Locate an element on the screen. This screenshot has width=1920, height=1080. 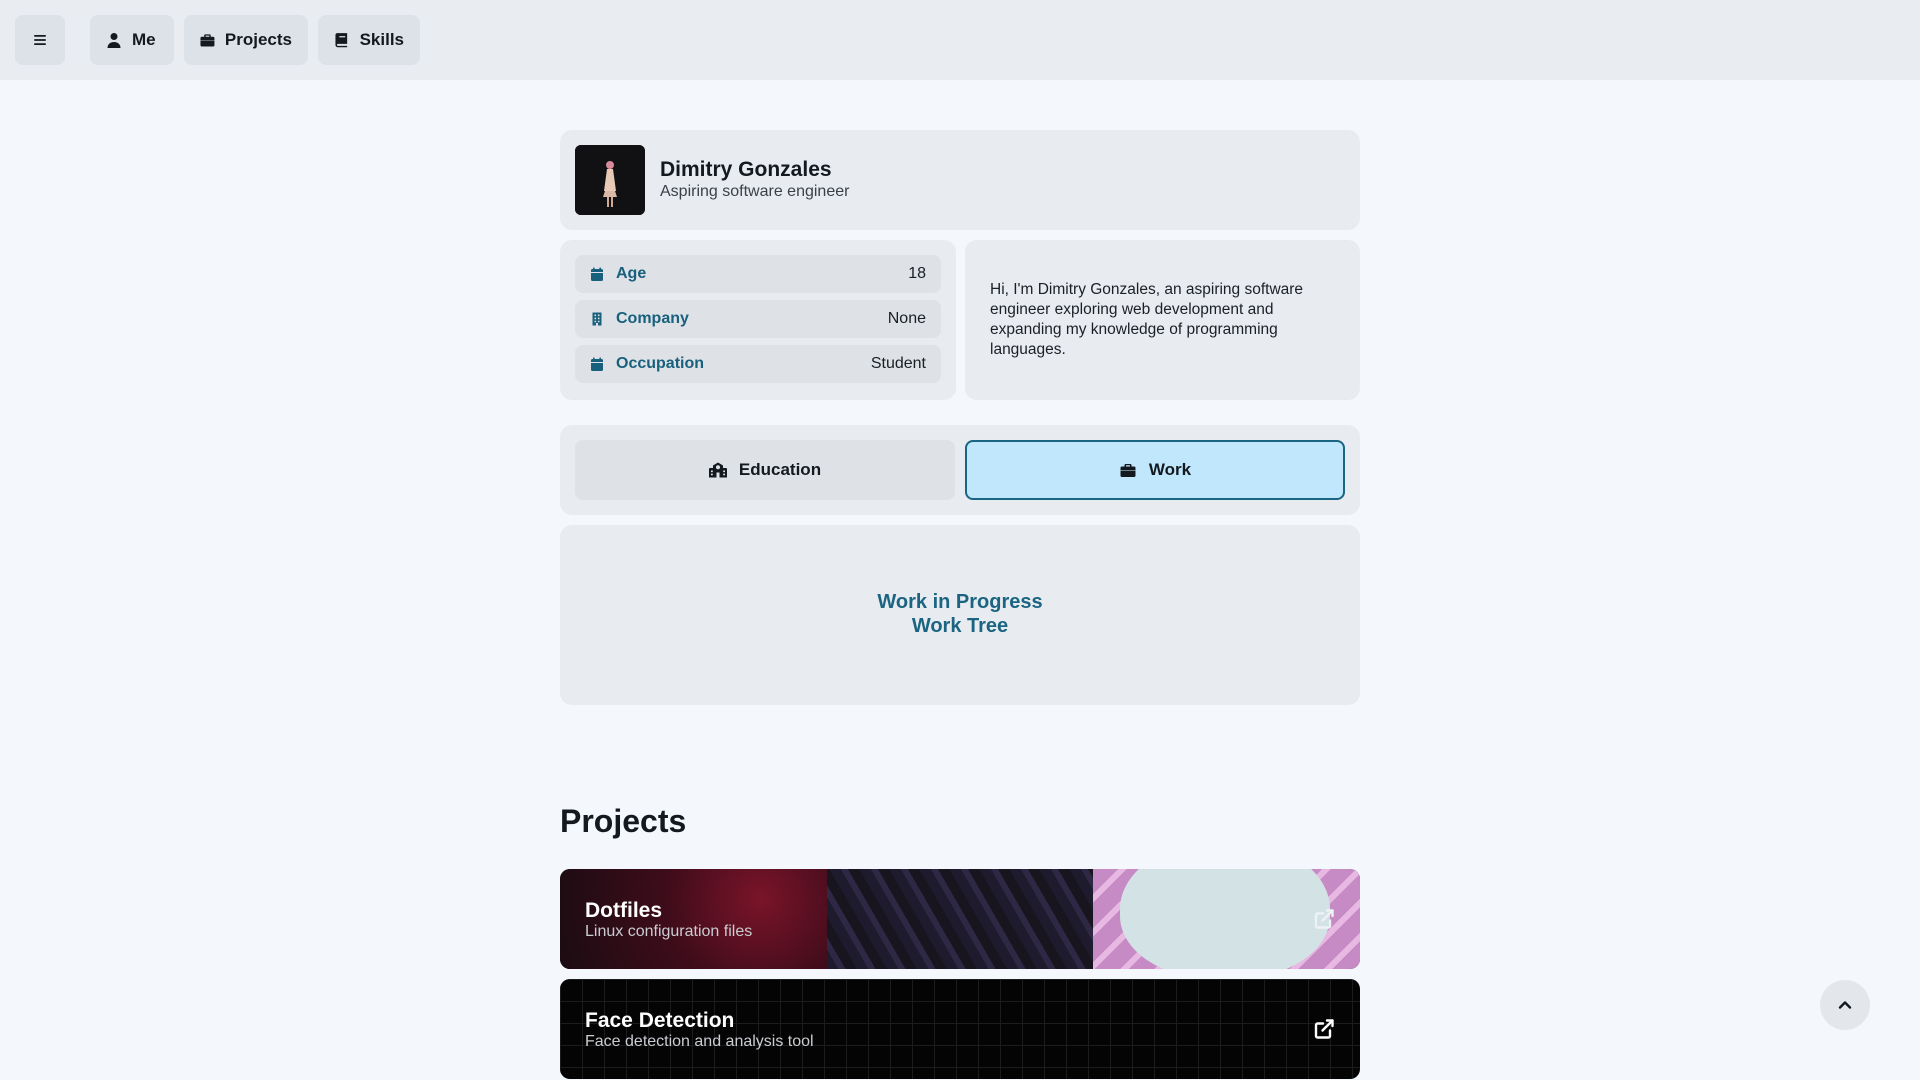
info-value-company: None is located at coordinates (906, 318).